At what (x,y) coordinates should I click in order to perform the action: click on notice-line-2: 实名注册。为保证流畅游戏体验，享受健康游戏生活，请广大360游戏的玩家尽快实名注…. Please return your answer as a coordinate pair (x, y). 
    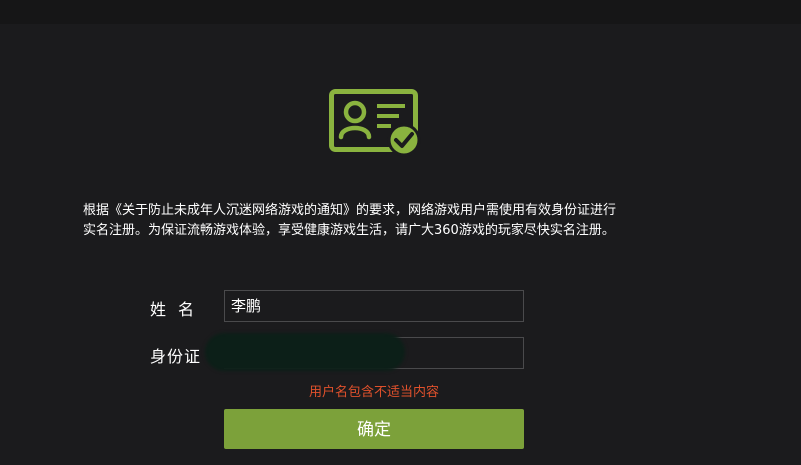
    Looking at the image, I should click on (349, 230).